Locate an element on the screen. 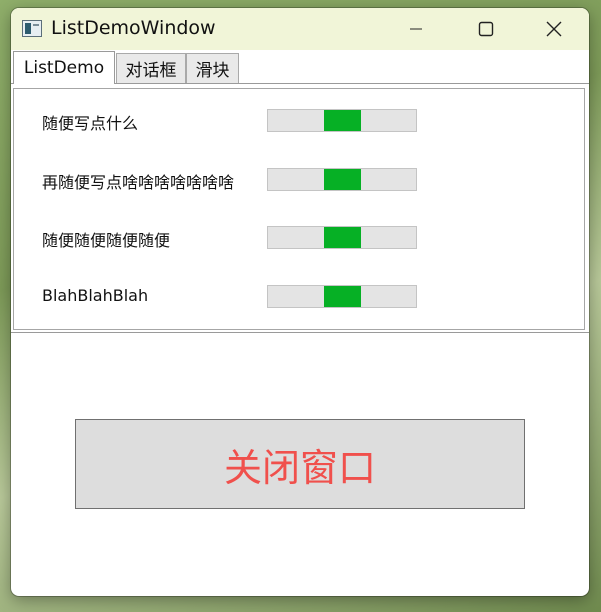 The image size is (601, 612). maximize-icon is located at coordinates (486, 29).